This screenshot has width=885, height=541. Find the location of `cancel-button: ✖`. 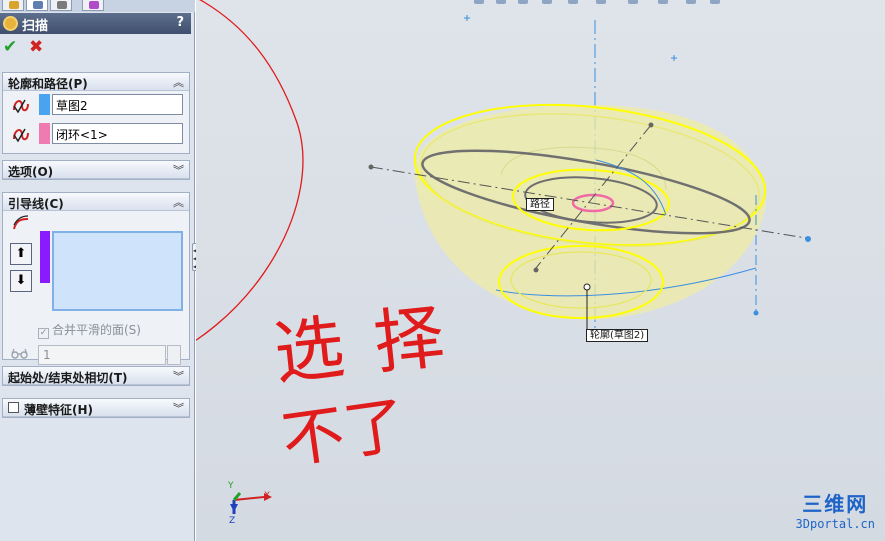

cancel-button: ✖ is located at coordinates (38, 47).